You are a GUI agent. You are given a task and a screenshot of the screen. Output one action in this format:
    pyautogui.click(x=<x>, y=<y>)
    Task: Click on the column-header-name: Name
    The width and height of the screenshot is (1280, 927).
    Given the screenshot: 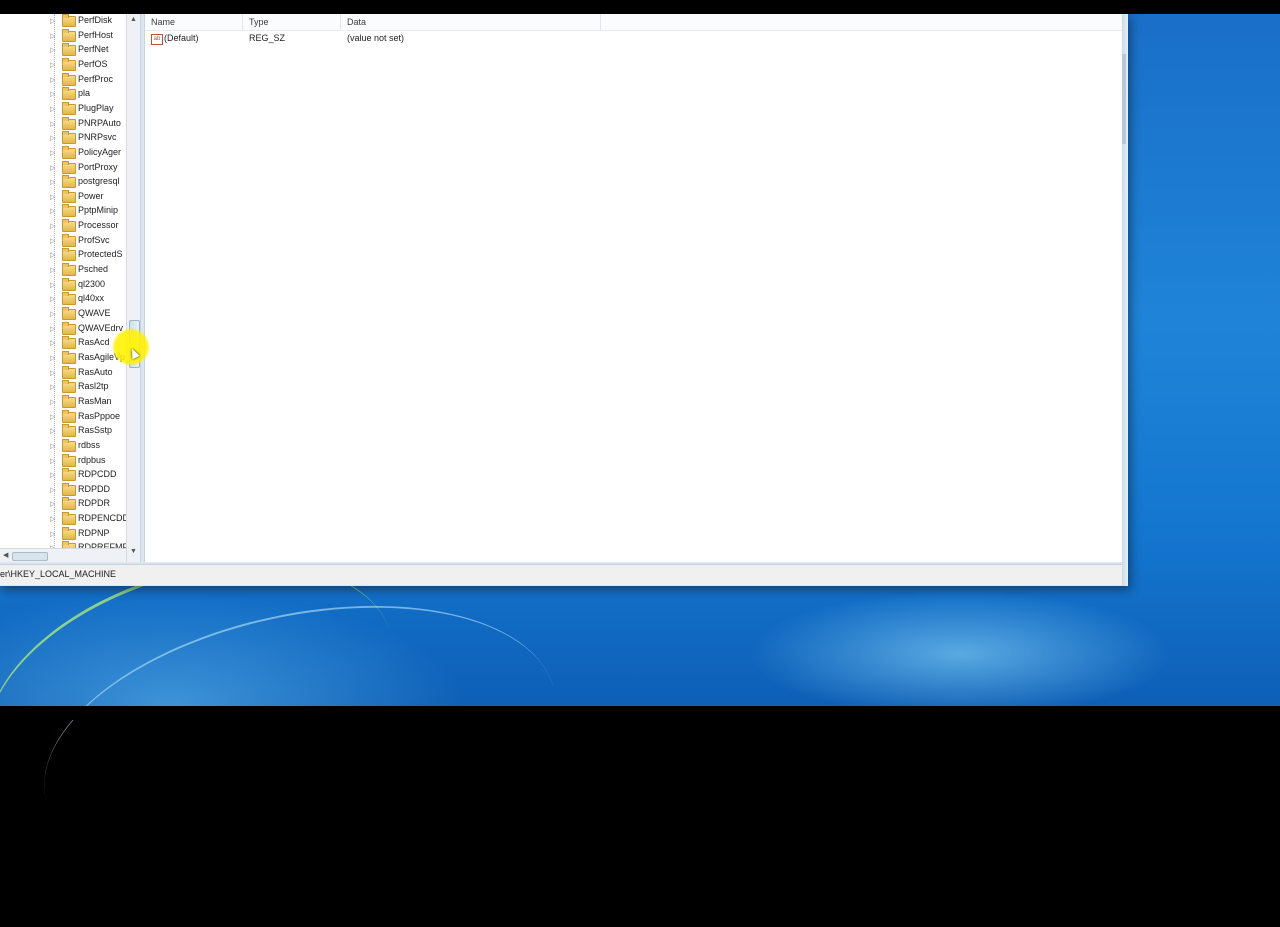 What is the action you would take?
    pyautogui.click(x=194, y=22)
    